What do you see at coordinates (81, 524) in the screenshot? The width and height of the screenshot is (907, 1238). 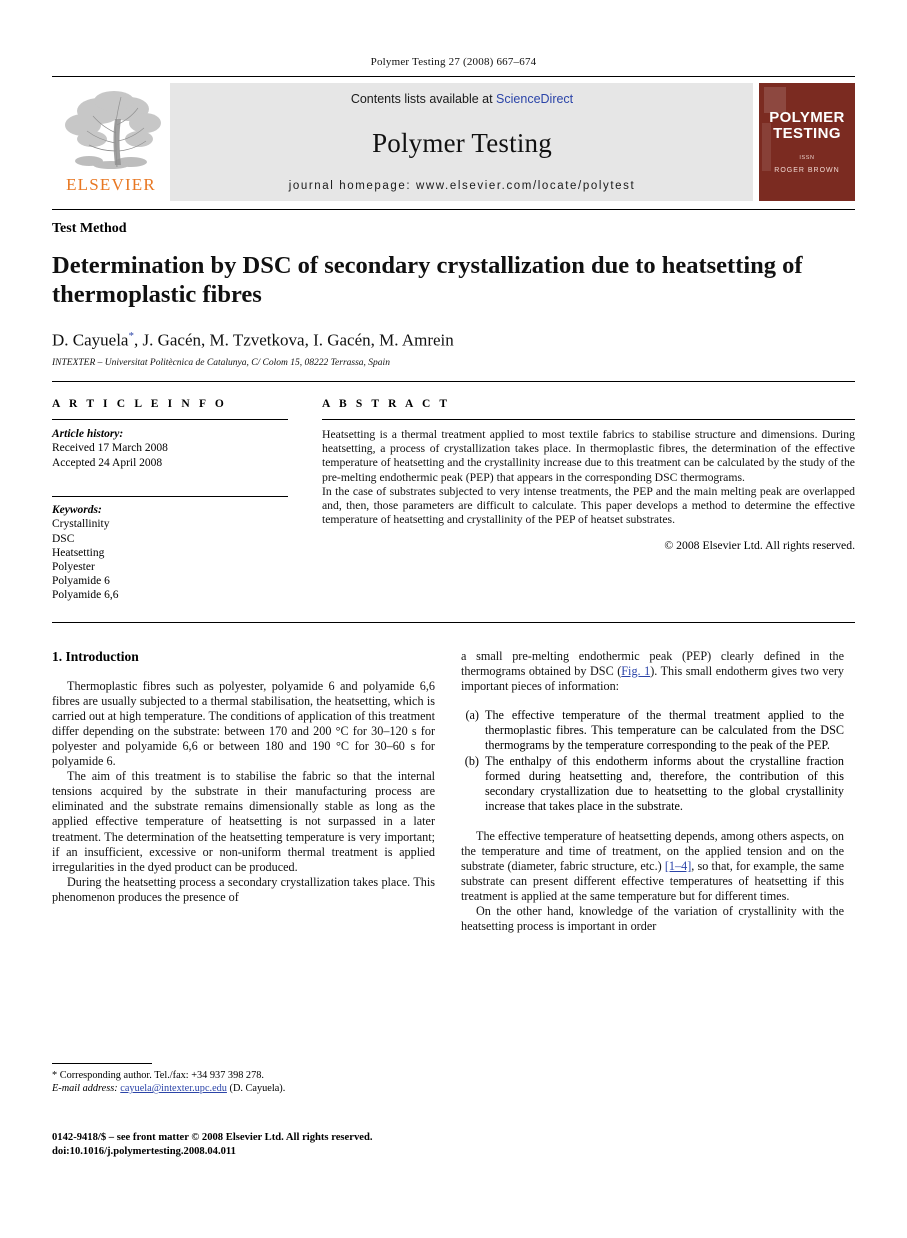 I see `keyword-item: Crystallinity` at bounding box center [81, 524].